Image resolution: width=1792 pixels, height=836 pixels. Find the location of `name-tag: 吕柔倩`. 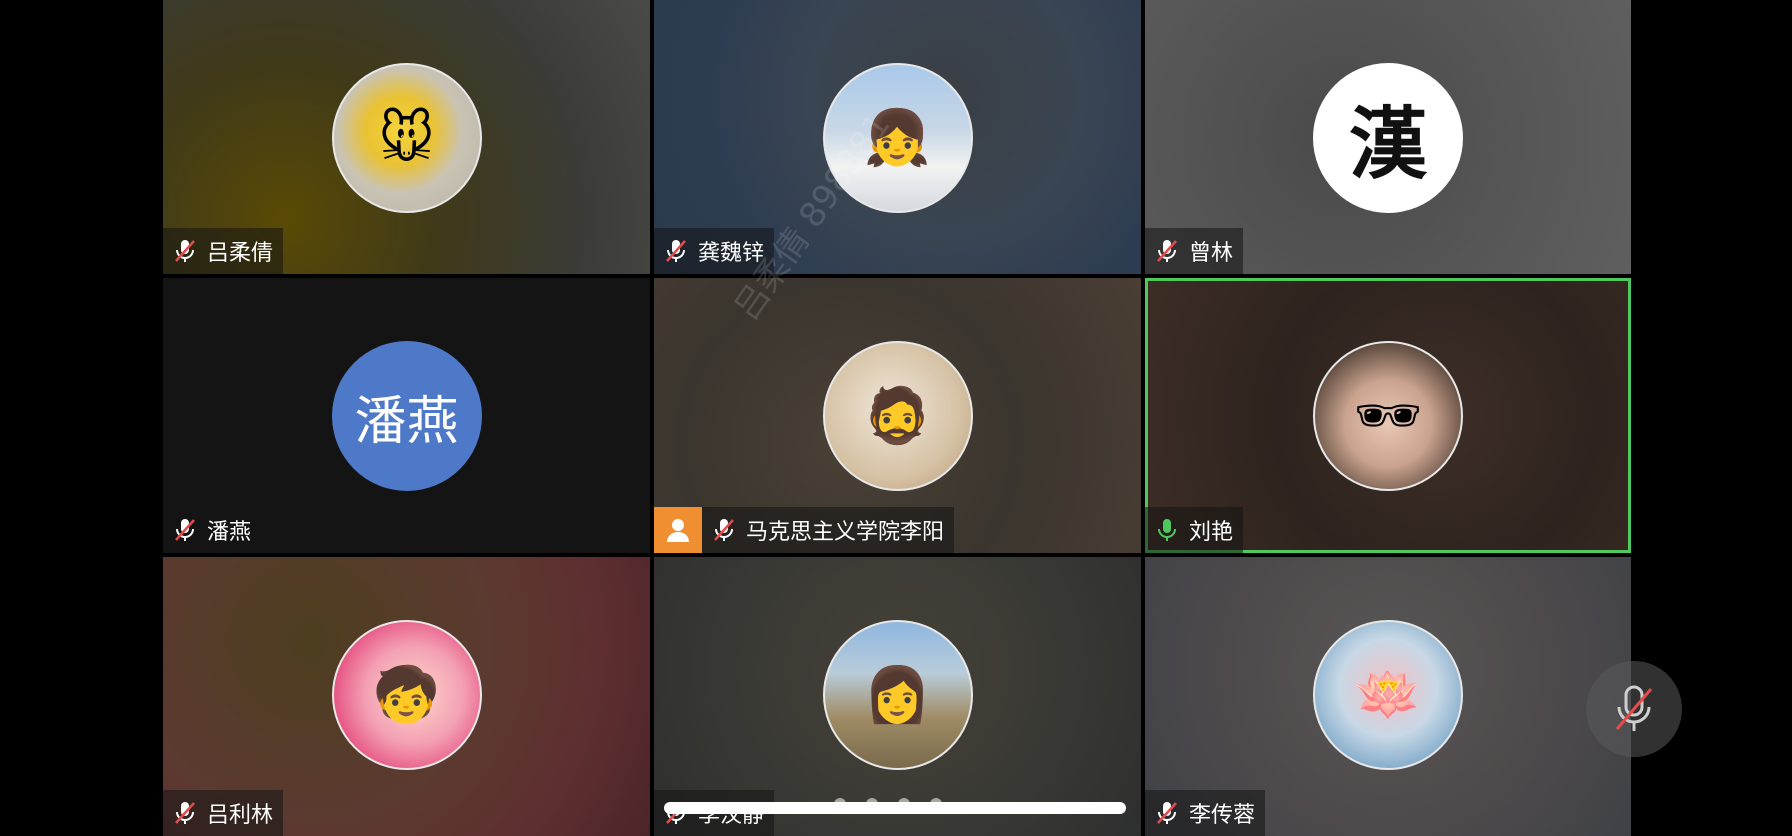

name-tag: 吕柔倩 is located at coordinates (223, 251).